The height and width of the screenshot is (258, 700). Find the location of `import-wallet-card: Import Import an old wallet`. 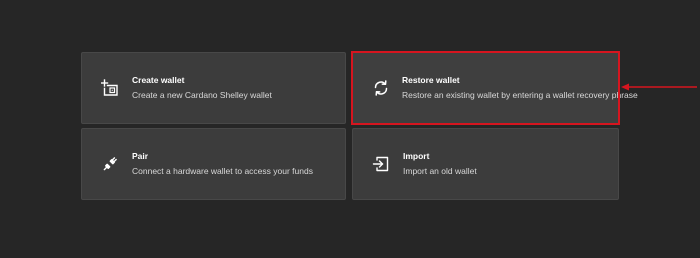

import-wallet-card: Import Import an old wallet is located at coordinates (485, 164).